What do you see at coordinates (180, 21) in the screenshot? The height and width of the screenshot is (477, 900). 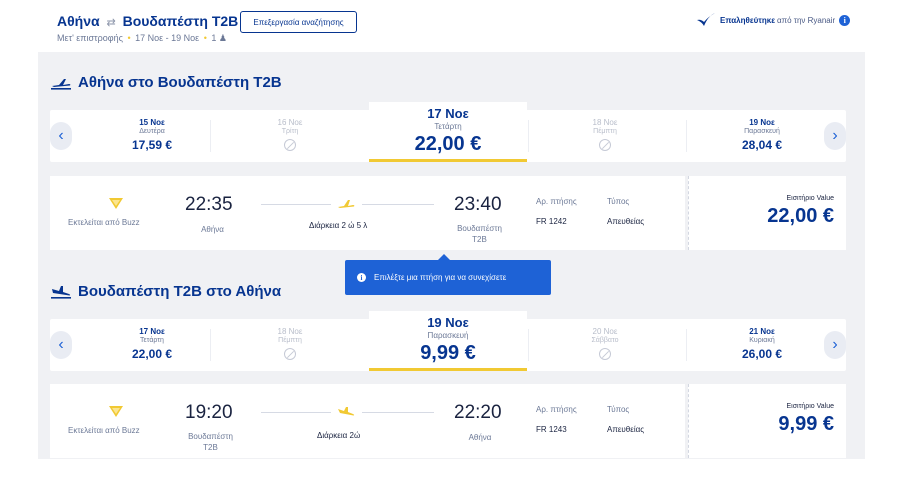 I see `route-destination: Βουδαπέστη T2B` at bounding box center [180, 21].